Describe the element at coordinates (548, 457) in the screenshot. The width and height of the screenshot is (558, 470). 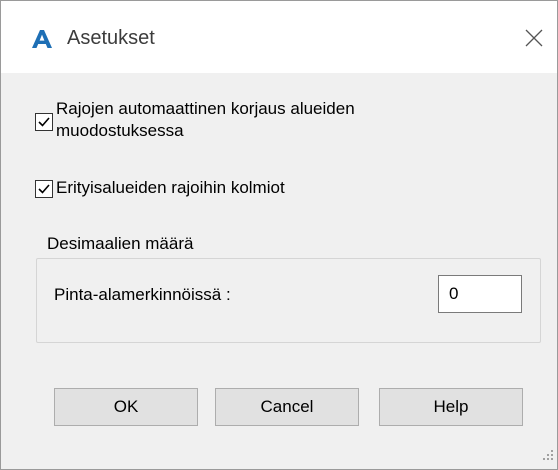
I see `resize-grip-icon` at that location.